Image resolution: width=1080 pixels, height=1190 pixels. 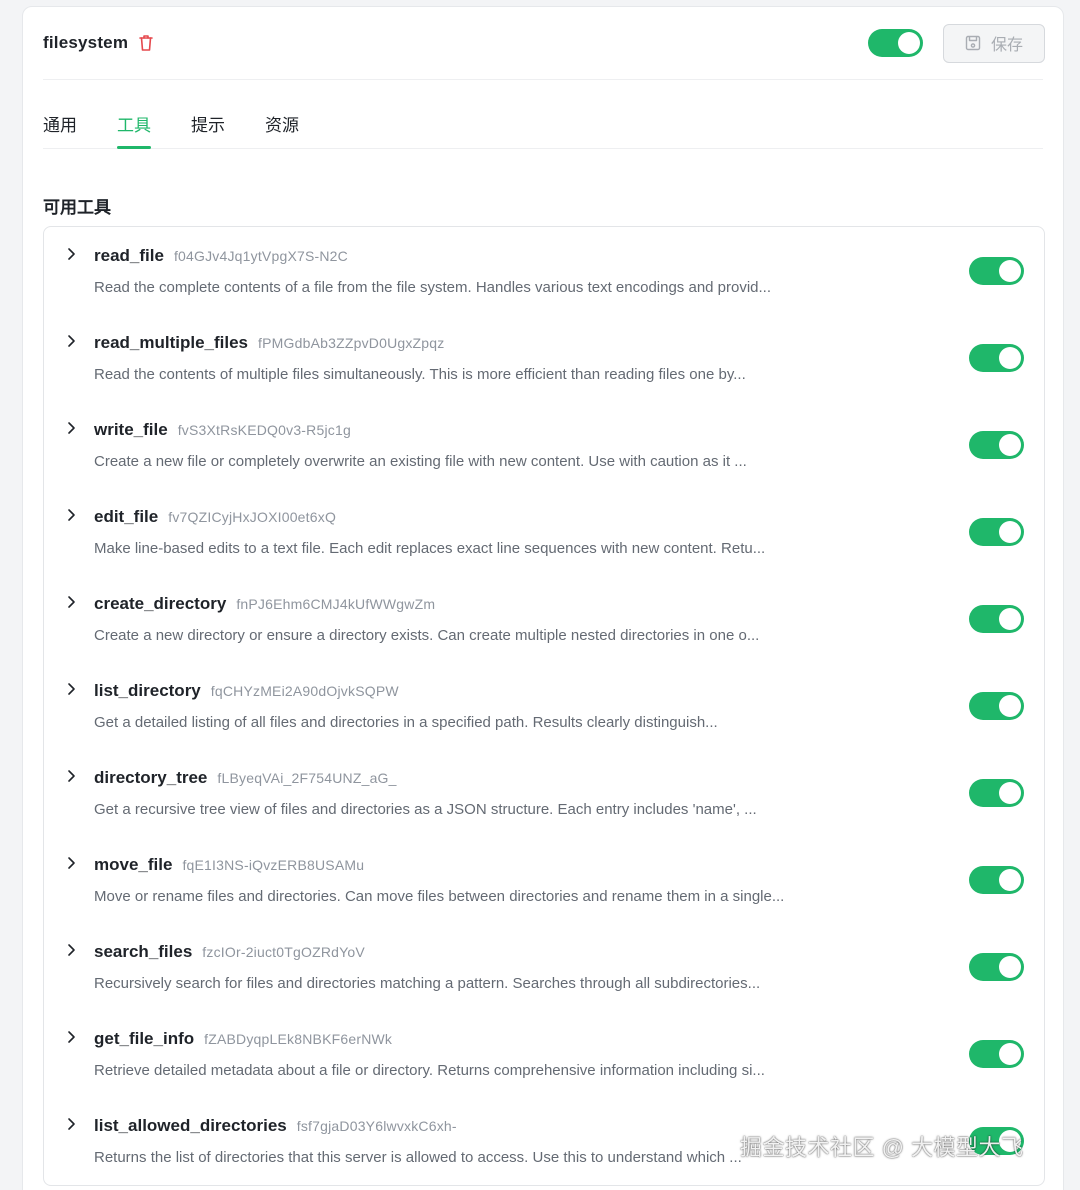 I want to click on save-icon, so click(x=973, y=43).